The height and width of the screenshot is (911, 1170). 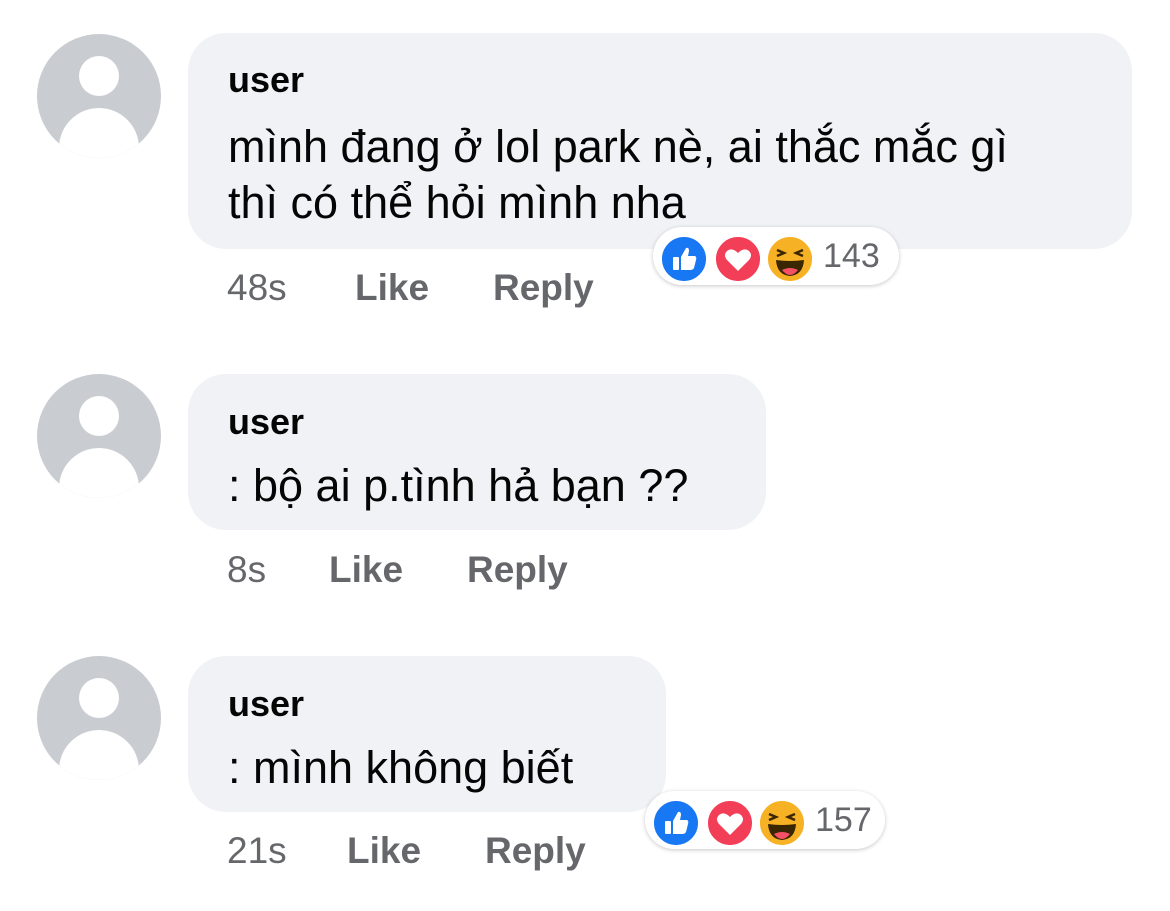 I want to click on comment-text-line-1: : mình không biết, so click(x=401, y=767).